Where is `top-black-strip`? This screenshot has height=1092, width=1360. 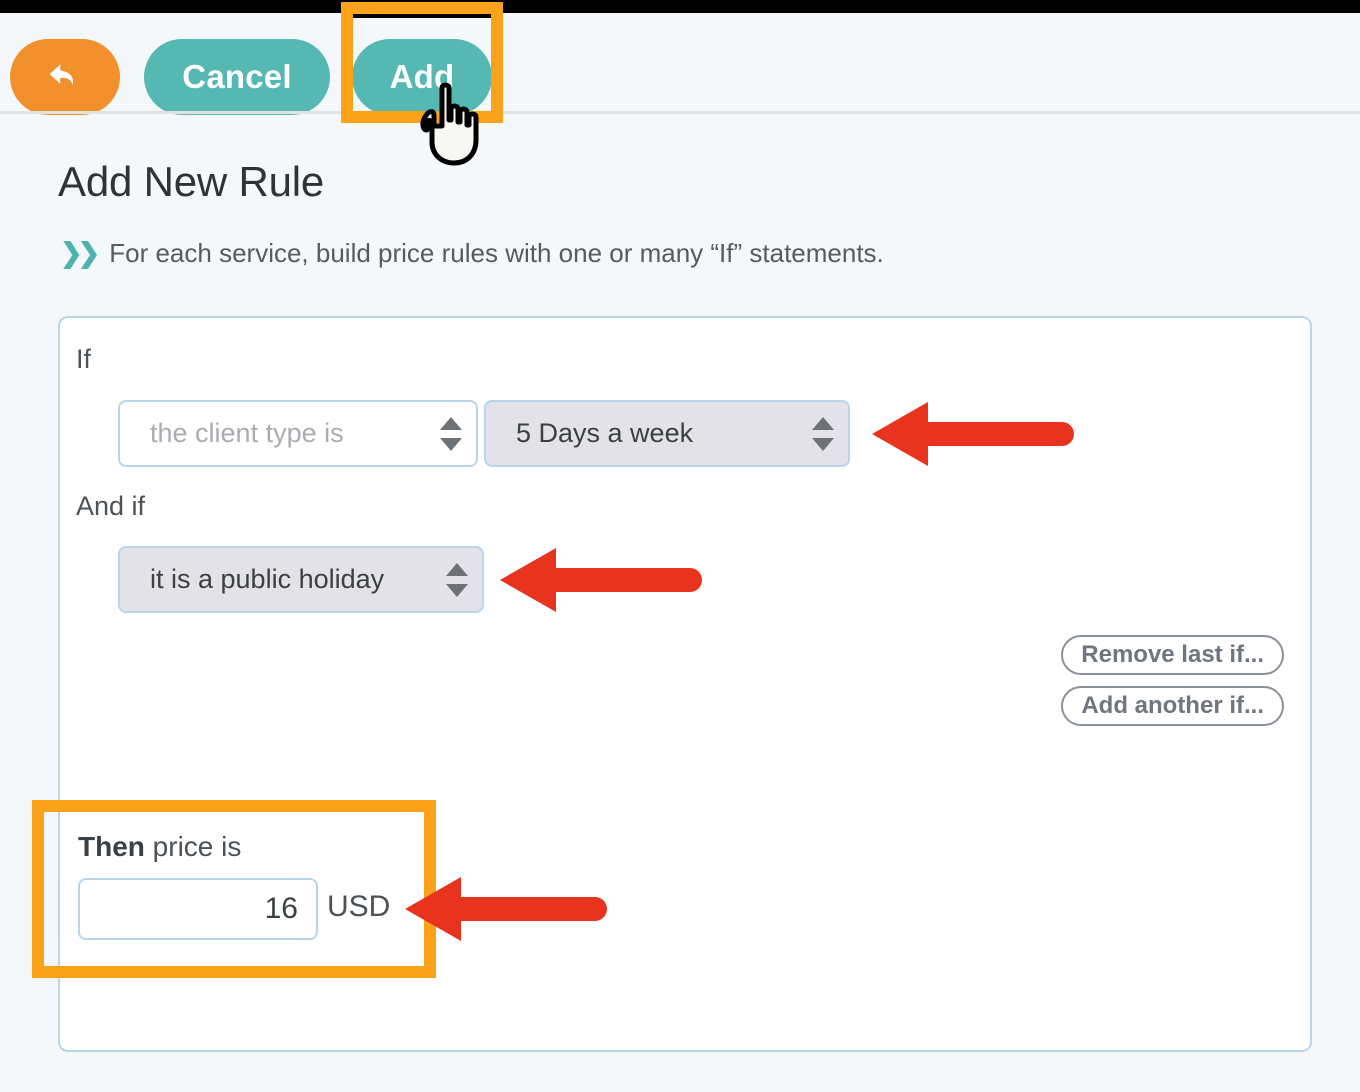
top-black-strip is located at coordinates (680, 6).